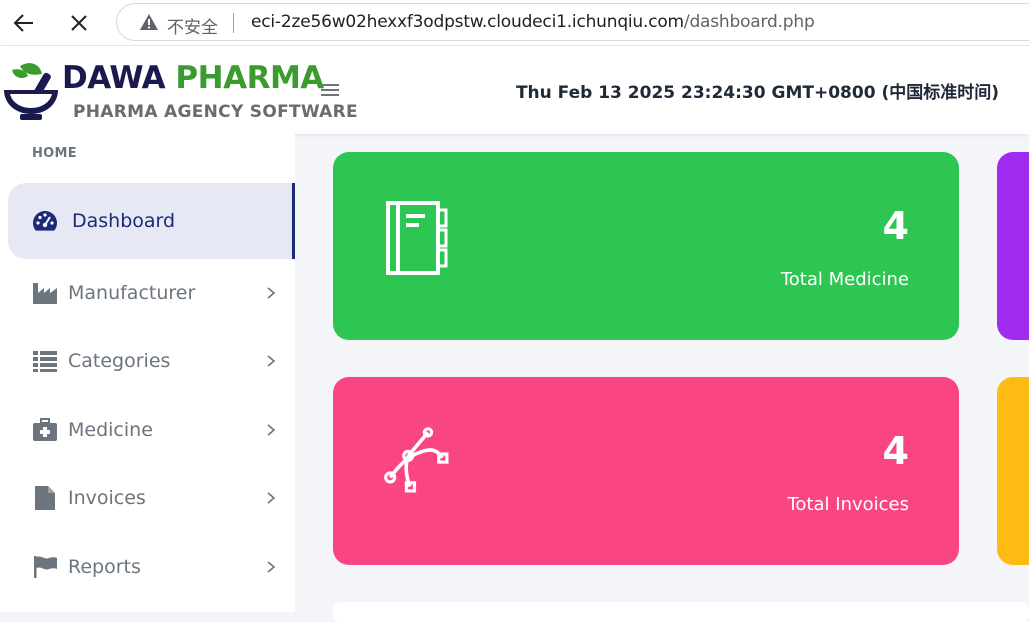 This screenshot has height=622, width=1029. I want to click on sidebar-item-label: Dashboard, so click(124, 221).